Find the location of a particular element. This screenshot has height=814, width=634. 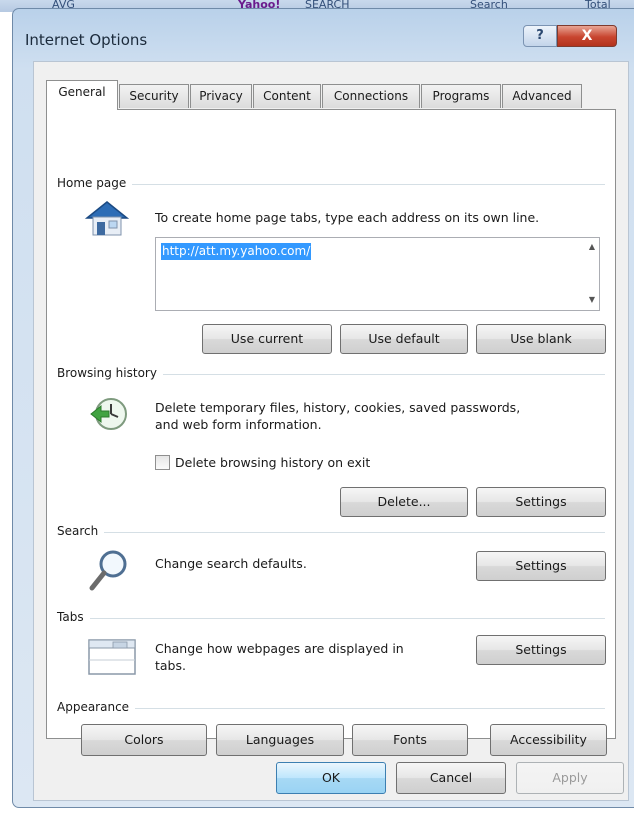

use-default-button: Use default is located at coordinates (404, 339).